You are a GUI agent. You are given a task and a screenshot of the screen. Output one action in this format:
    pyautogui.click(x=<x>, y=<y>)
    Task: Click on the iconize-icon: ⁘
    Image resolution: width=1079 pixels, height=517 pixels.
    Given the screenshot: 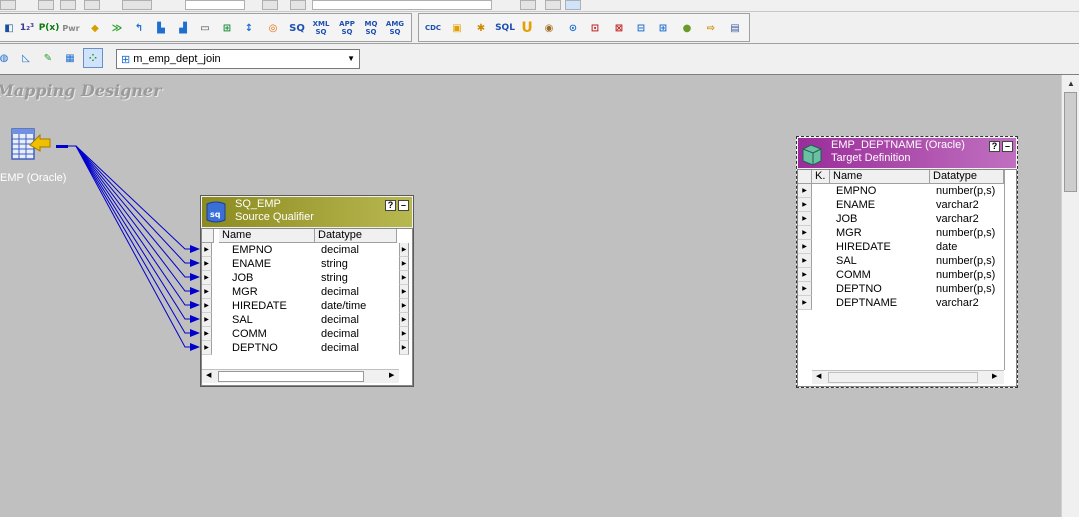 What is the action you would take?
    pyautogui.click(x=93, y=58)
    